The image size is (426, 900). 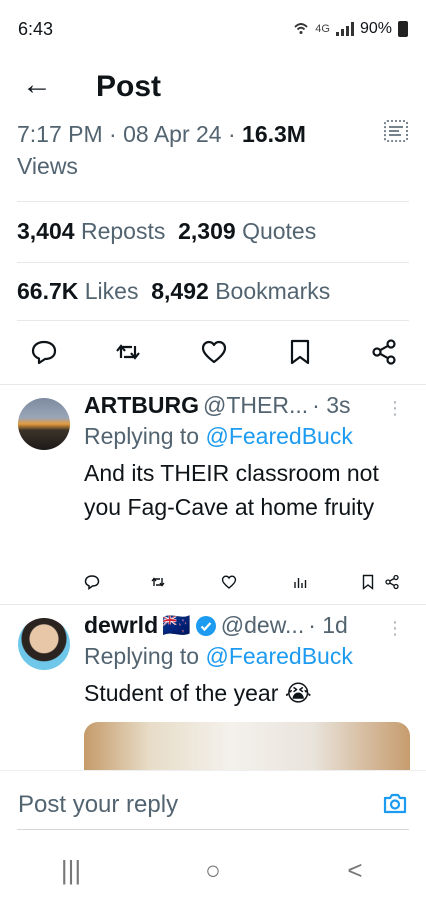 I want to click on post-actions, so click(x=213, y=353).